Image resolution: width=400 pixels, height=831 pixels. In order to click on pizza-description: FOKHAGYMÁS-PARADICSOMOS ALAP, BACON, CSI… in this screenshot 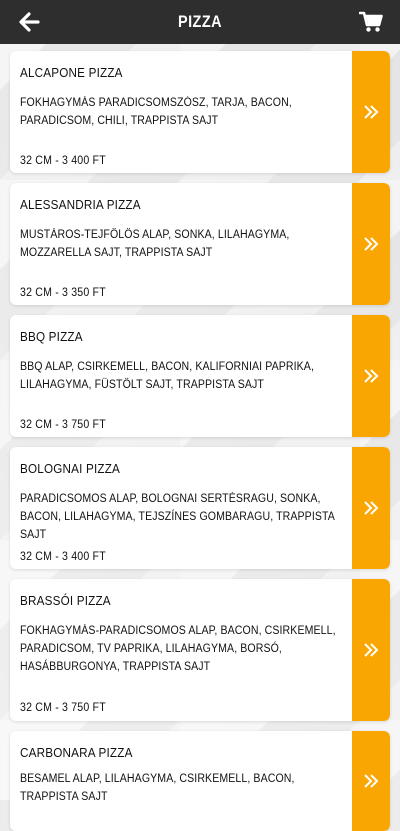, I will do `click(178, 649)`.